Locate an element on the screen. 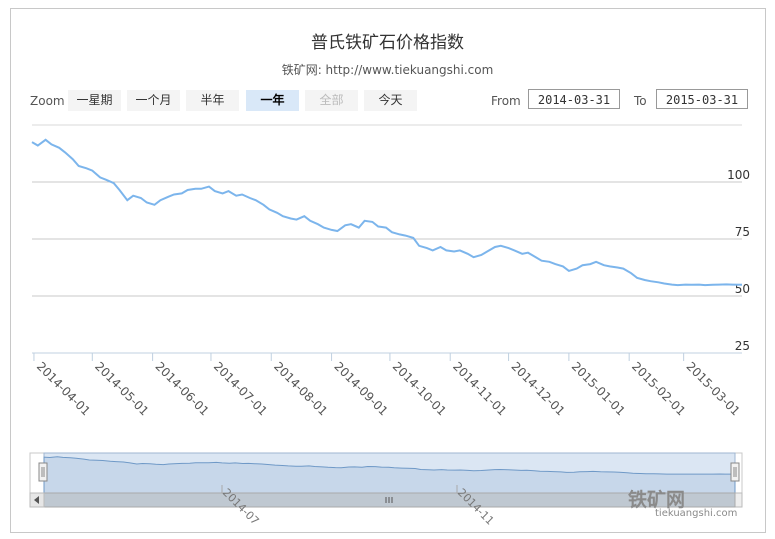  navigator-handle-right is located at coordinates (735, 472).